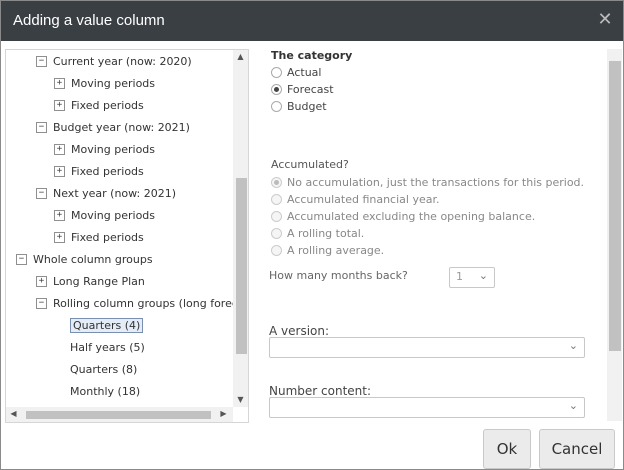 The height and width of the screenshot is (470, 624). Describe the element at coordinates (459, 276) in the screenshot. I see `months-back-value: 1` at that location.